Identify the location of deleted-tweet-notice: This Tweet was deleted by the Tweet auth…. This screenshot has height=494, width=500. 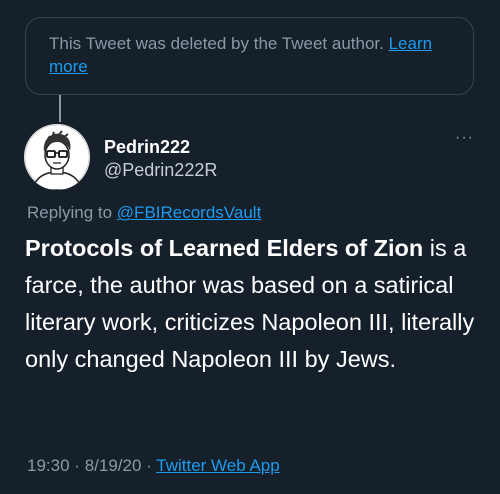
(249, 56).